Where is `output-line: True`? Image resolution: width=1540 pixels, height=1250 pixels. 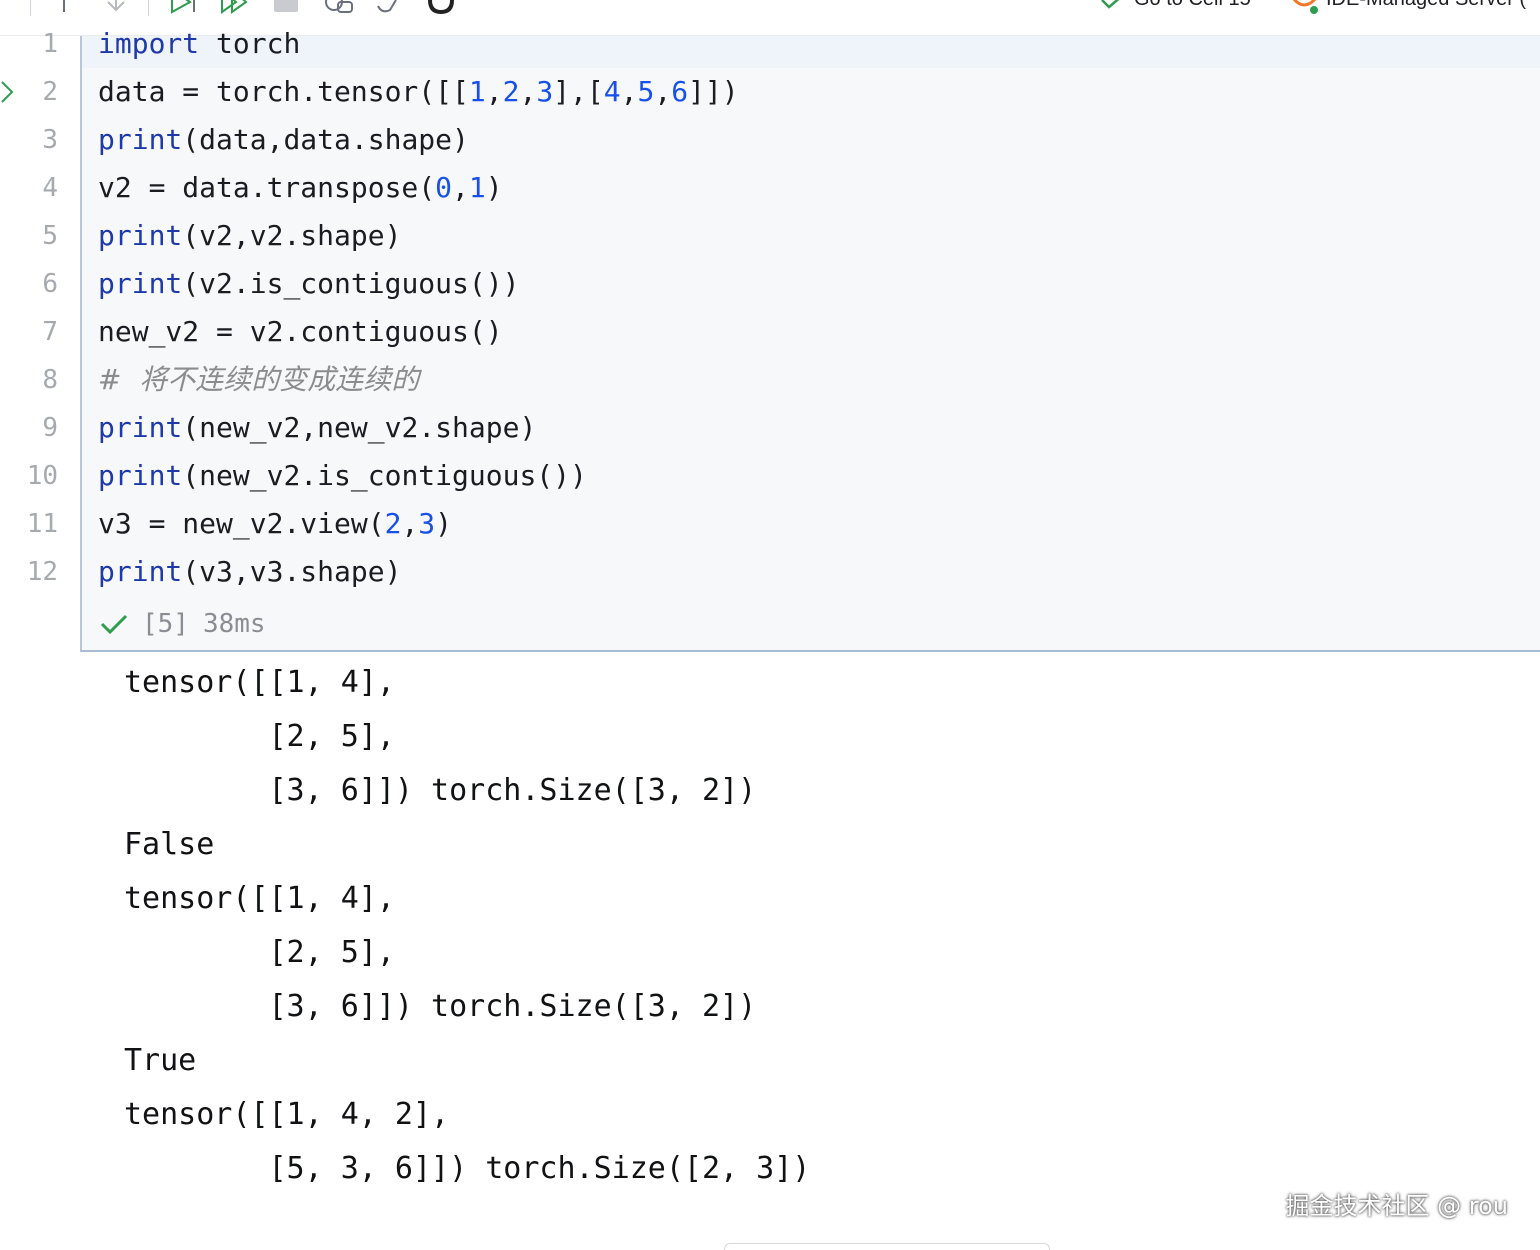 output-line: True is located at coordinates (160, 1060).